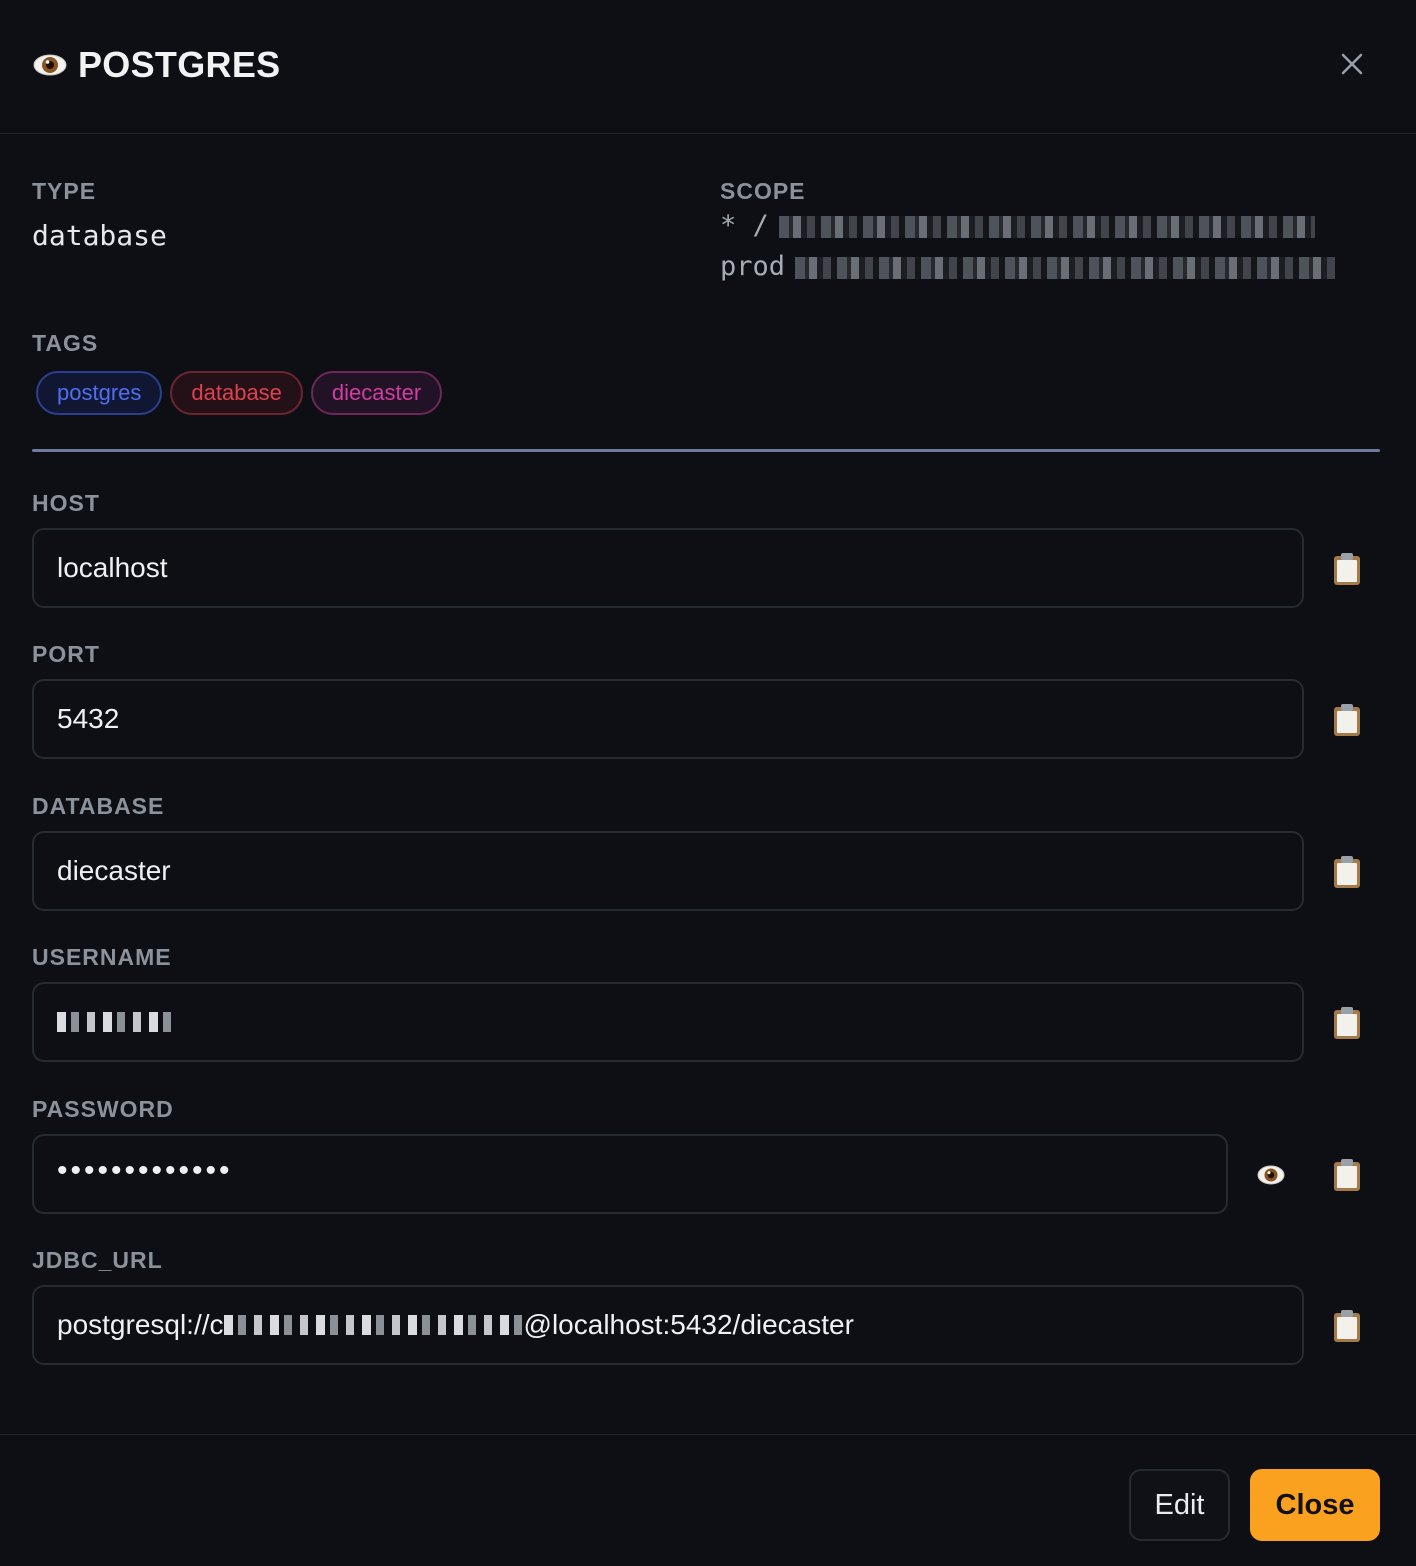  What do you see at coordinates (103, 1109) in the screenshot?
I see `password-label: PASSWORD` at bounding box center [103, 1109].